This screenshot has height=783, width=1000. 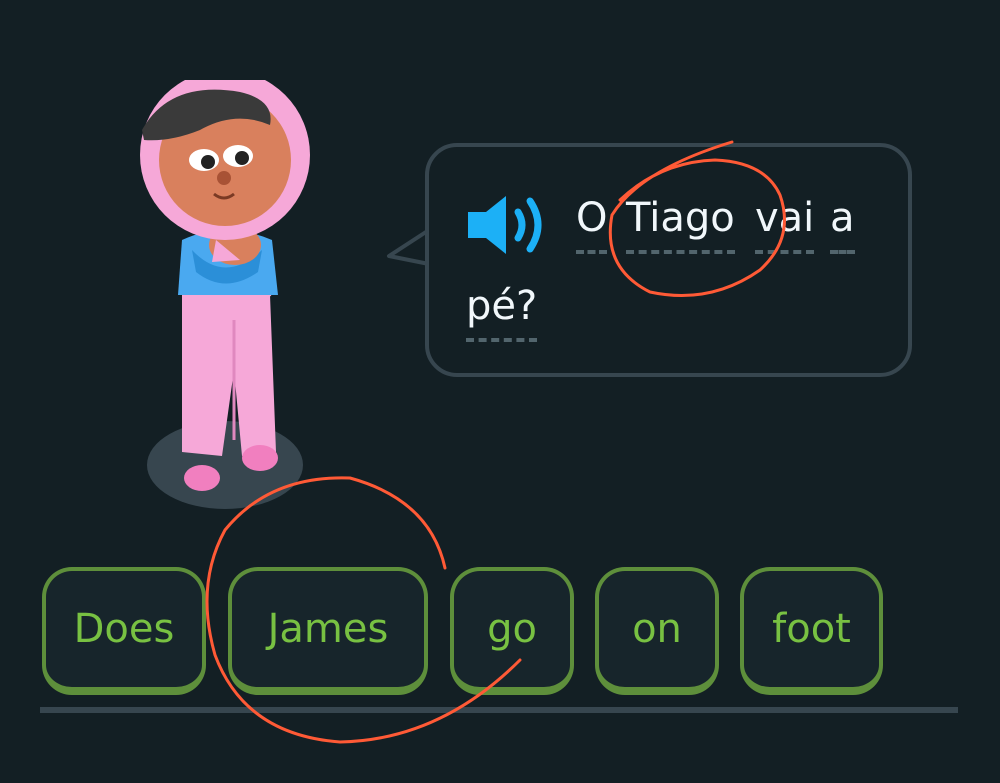 I want to click on character-illustration, so click(x=225, y=294).